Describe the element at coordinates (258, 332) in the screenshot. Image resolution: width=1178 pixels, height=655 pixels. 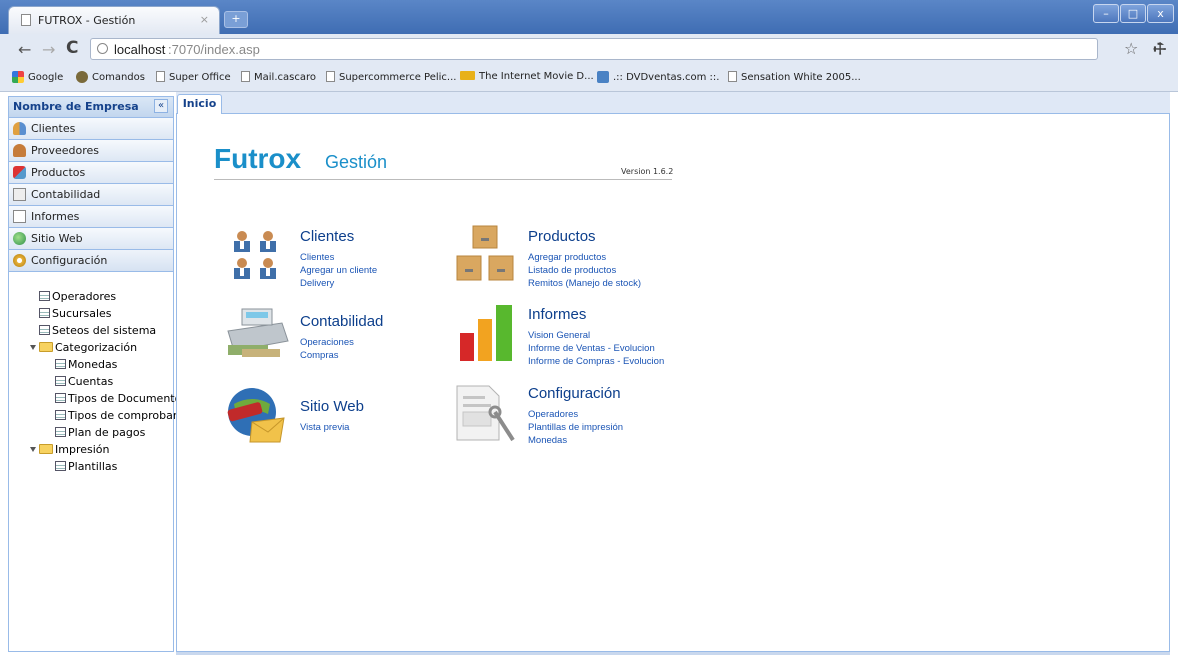
I see `cash-register-icon` at that location.